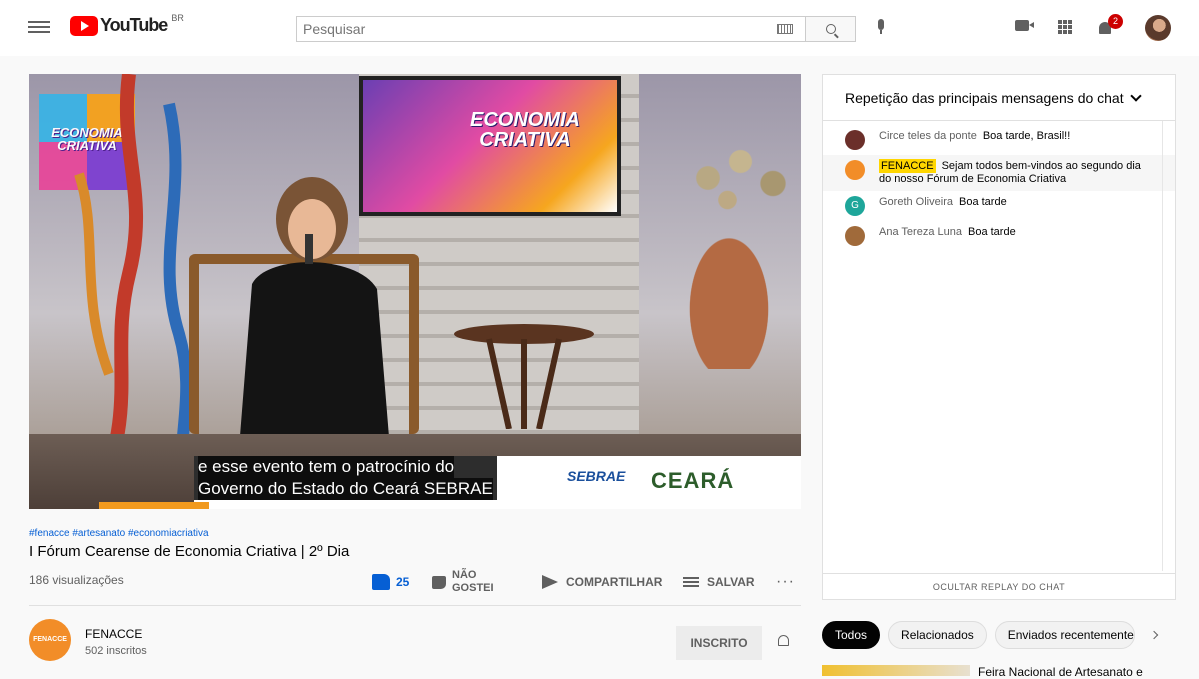 This screenshot has height=679, width=1199. I want to click on share-icon, so click(550, 582).